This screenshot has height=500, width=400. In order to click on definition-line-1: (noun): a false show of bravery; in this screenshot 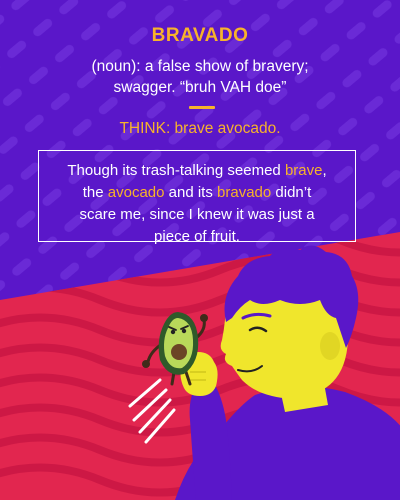, I will do `click(200, 66)`.